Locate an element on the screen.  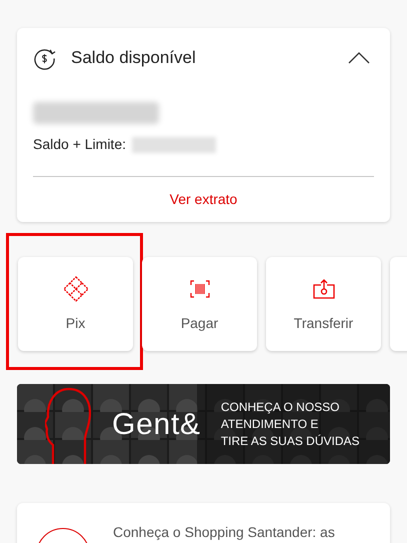
action-tile: Transferir is located at coordinates (323, 304).